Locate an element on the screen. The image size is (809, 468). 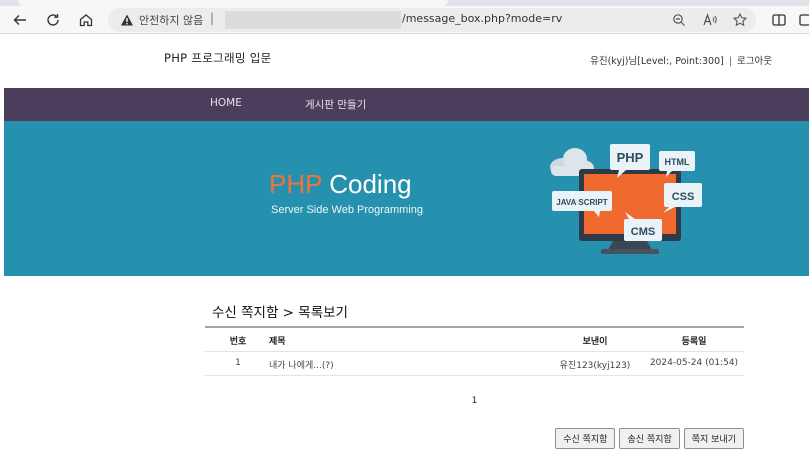
banner-title-highlight: PHP is located at coordinates (295, 184).